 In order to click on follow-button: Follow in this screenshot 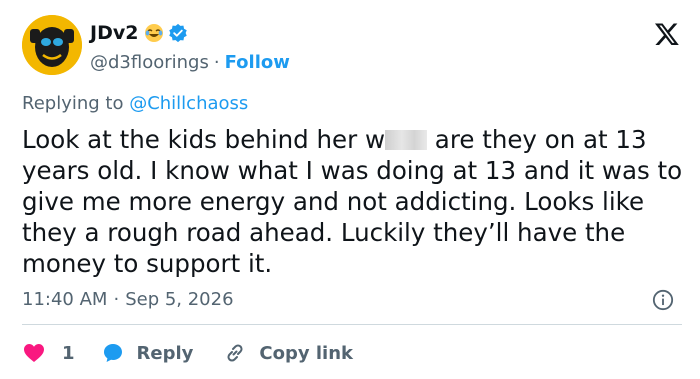, I will do `click(257, 62)`.